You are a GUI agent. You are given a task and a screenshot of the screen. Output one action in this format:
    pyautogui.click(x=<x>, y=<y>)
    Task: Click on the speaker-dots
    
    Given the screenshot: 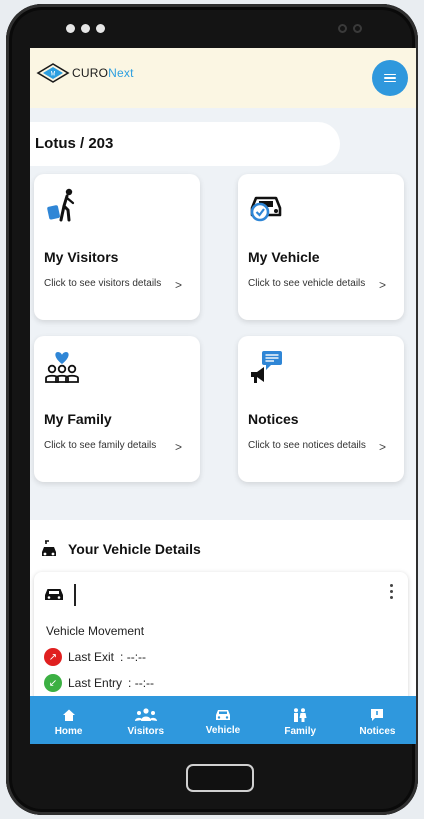 What is the action you would take?
    pyautogui.click(x=85, y=28)
    